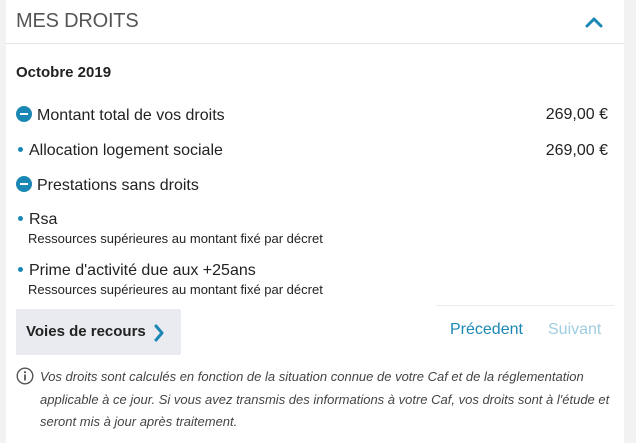 The image size is (636, 443). I want to click on period-label: Octobre 2019, so click(64, 72).